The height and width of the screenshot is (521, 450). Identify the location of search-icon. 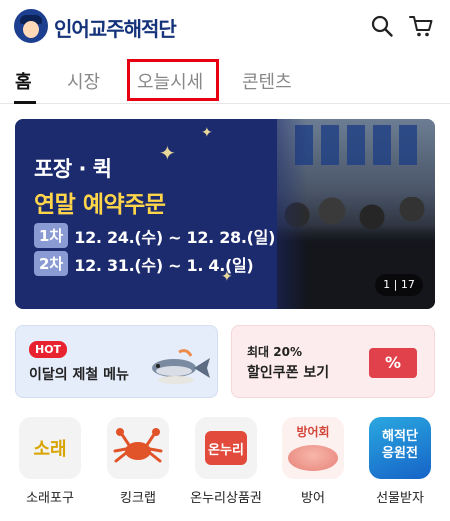
(382, 26).